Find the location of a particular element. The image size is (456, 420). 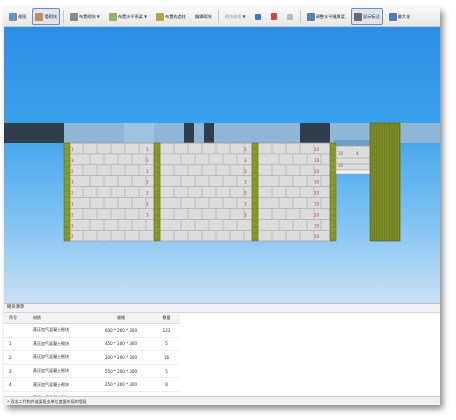

block-size-button: 砌块规格 ▼ is located at coordinates (235, 16).